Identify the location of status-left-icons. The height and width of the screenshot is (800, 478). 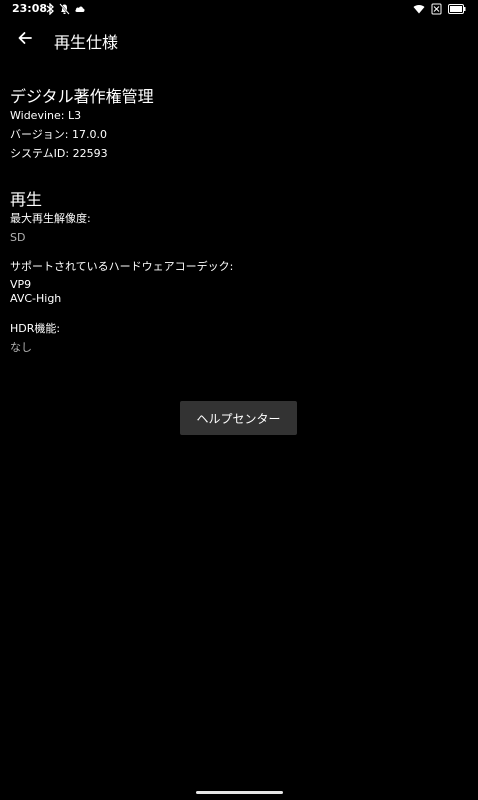
(66, 9).